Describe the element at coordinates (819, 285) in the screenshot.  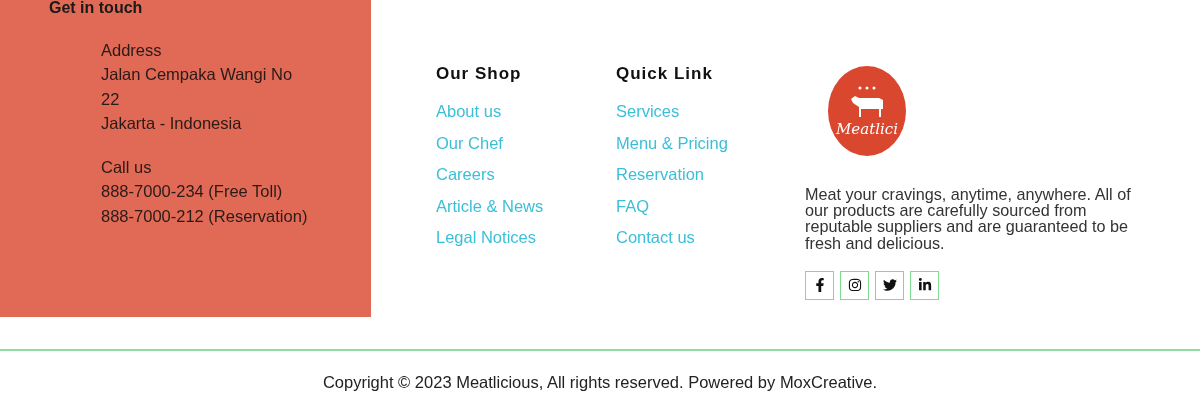
I see `facebook-button` at that location.